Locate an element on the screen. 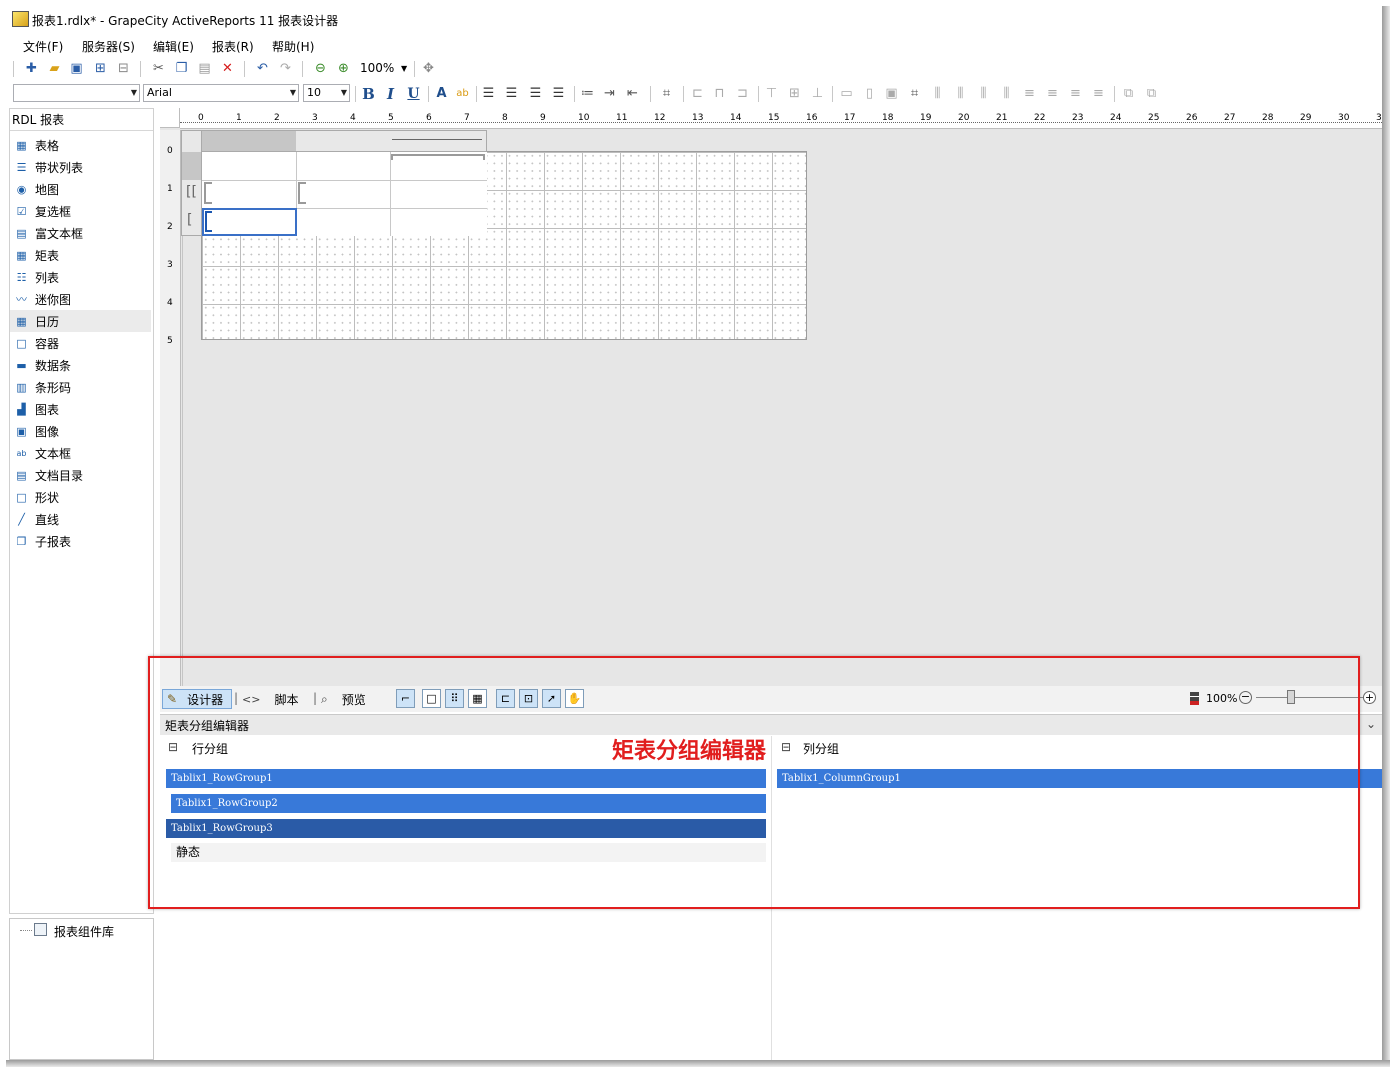 The height and width of the screenshot is (1073, 1396). italic-button: I is located at coordinates (390, 94).